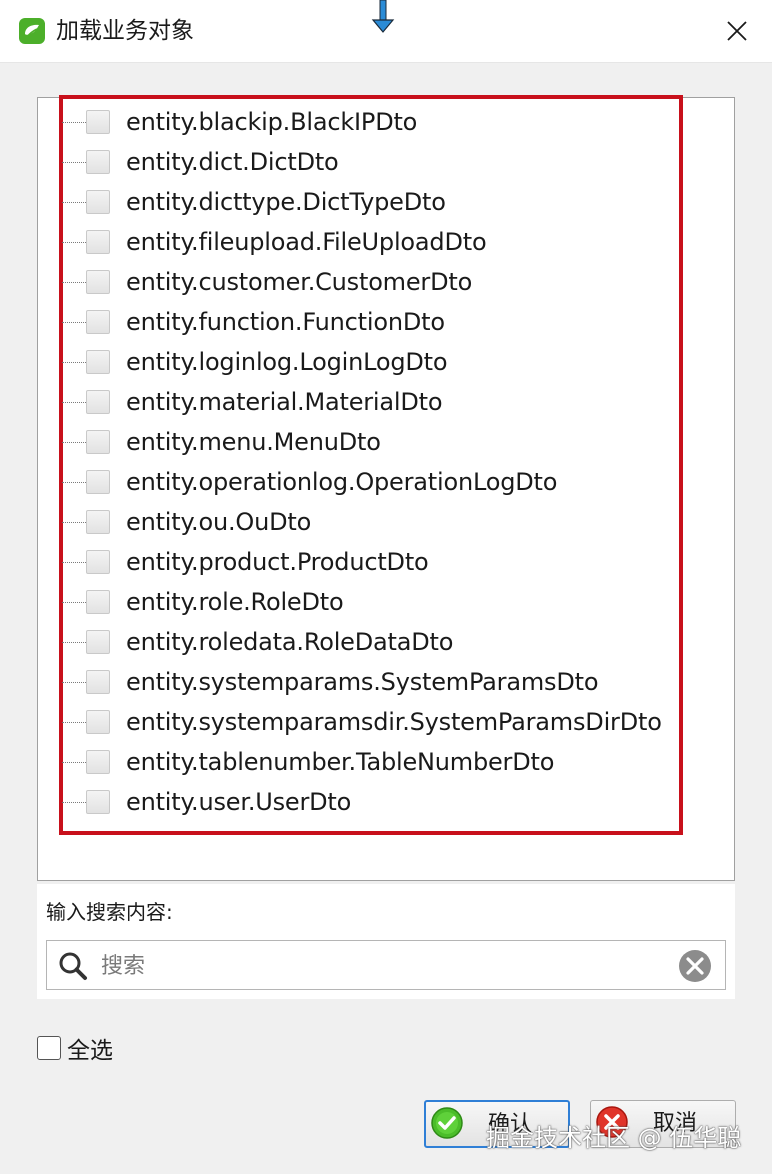  What do you see at coordinates (73, 966) in the screenshot?
I see `magnifier-icon` at bounding box center [73, 966].